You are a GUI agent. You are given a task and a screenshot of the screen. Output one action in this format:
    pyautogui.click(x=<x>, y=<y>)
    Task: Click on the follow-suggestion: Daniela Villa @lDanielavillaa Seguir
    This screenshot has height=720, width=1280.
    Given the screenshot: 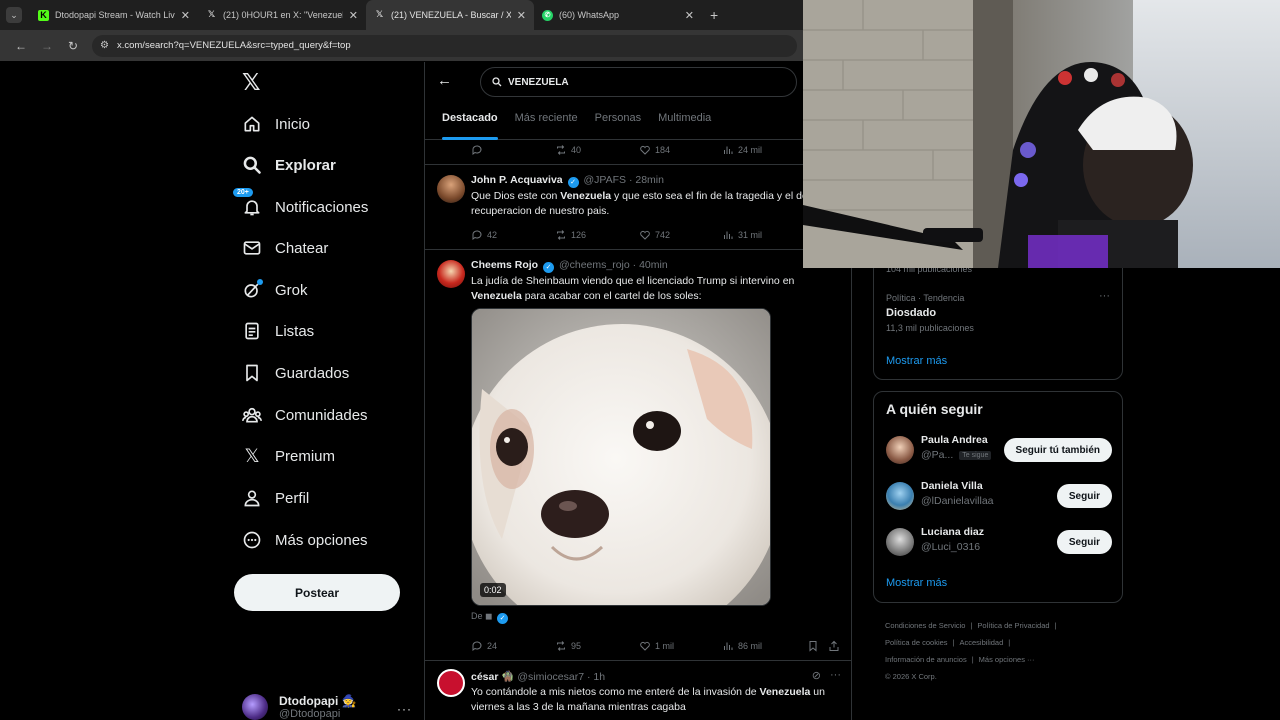 What is the action you would take?
    pyautogui.click(x=999, y=497)
    